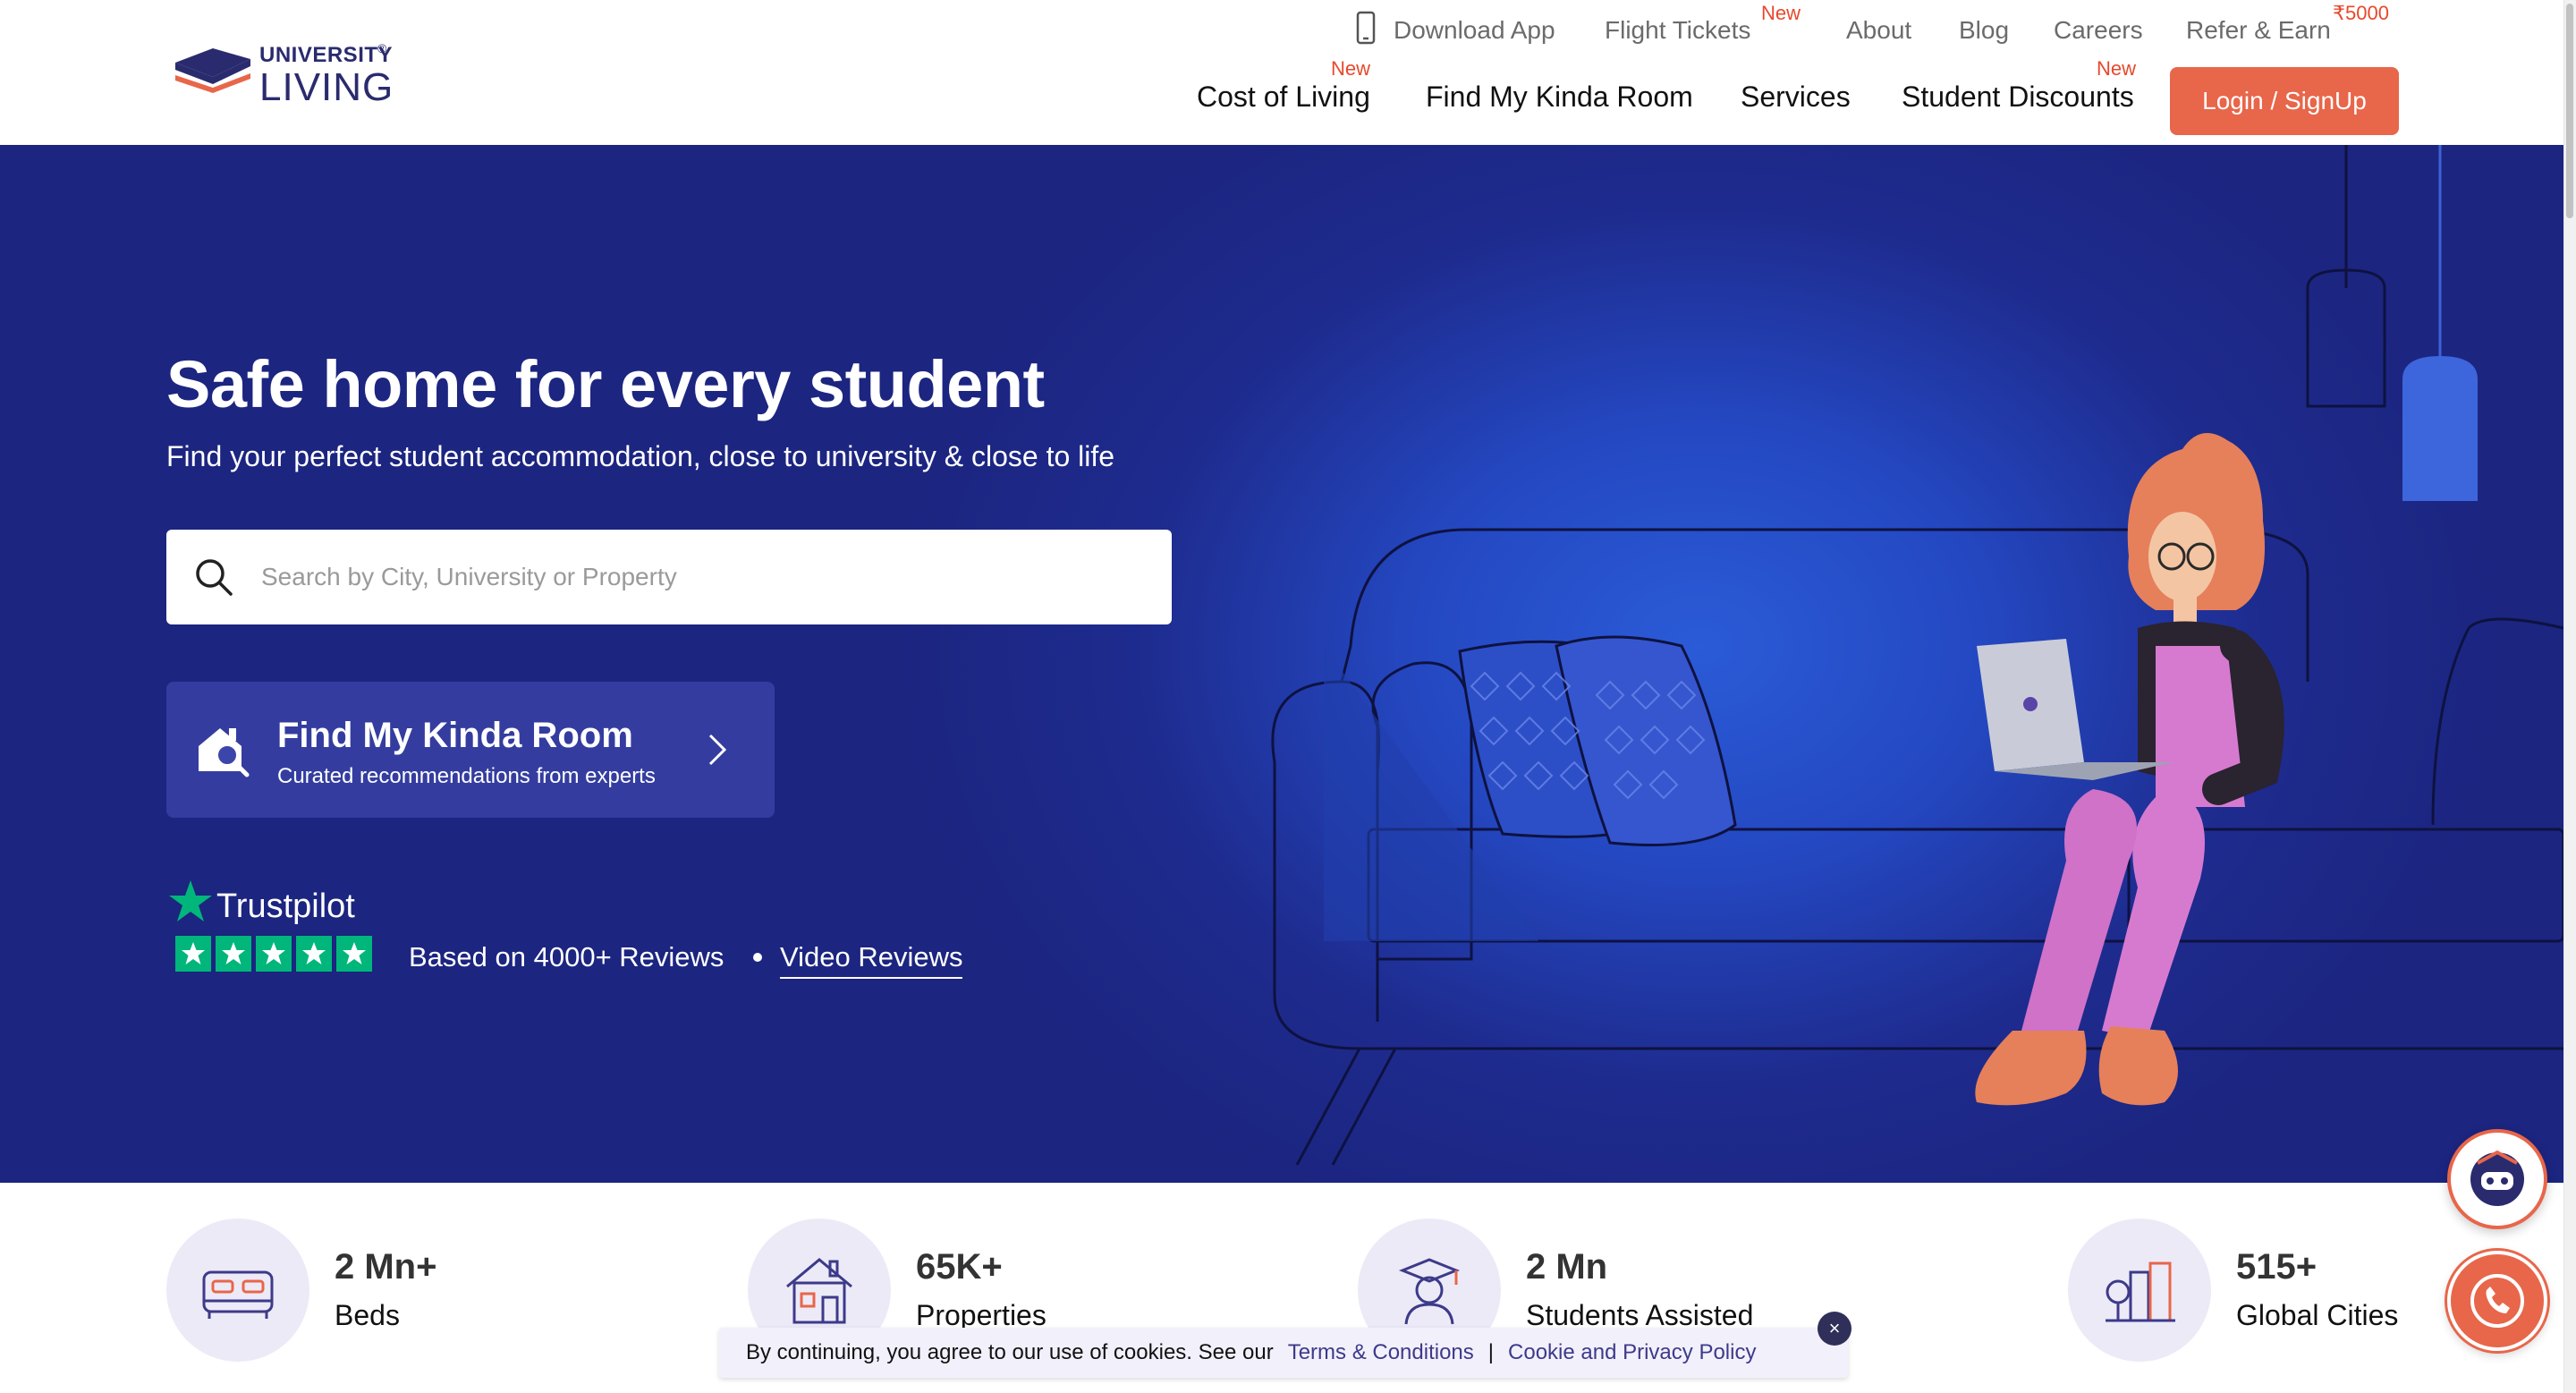 This screenshot has height=1393, width=2576. Describe the element at coordinates (2129, 769) in the screenshot. I see `student-character-icon` at that location.